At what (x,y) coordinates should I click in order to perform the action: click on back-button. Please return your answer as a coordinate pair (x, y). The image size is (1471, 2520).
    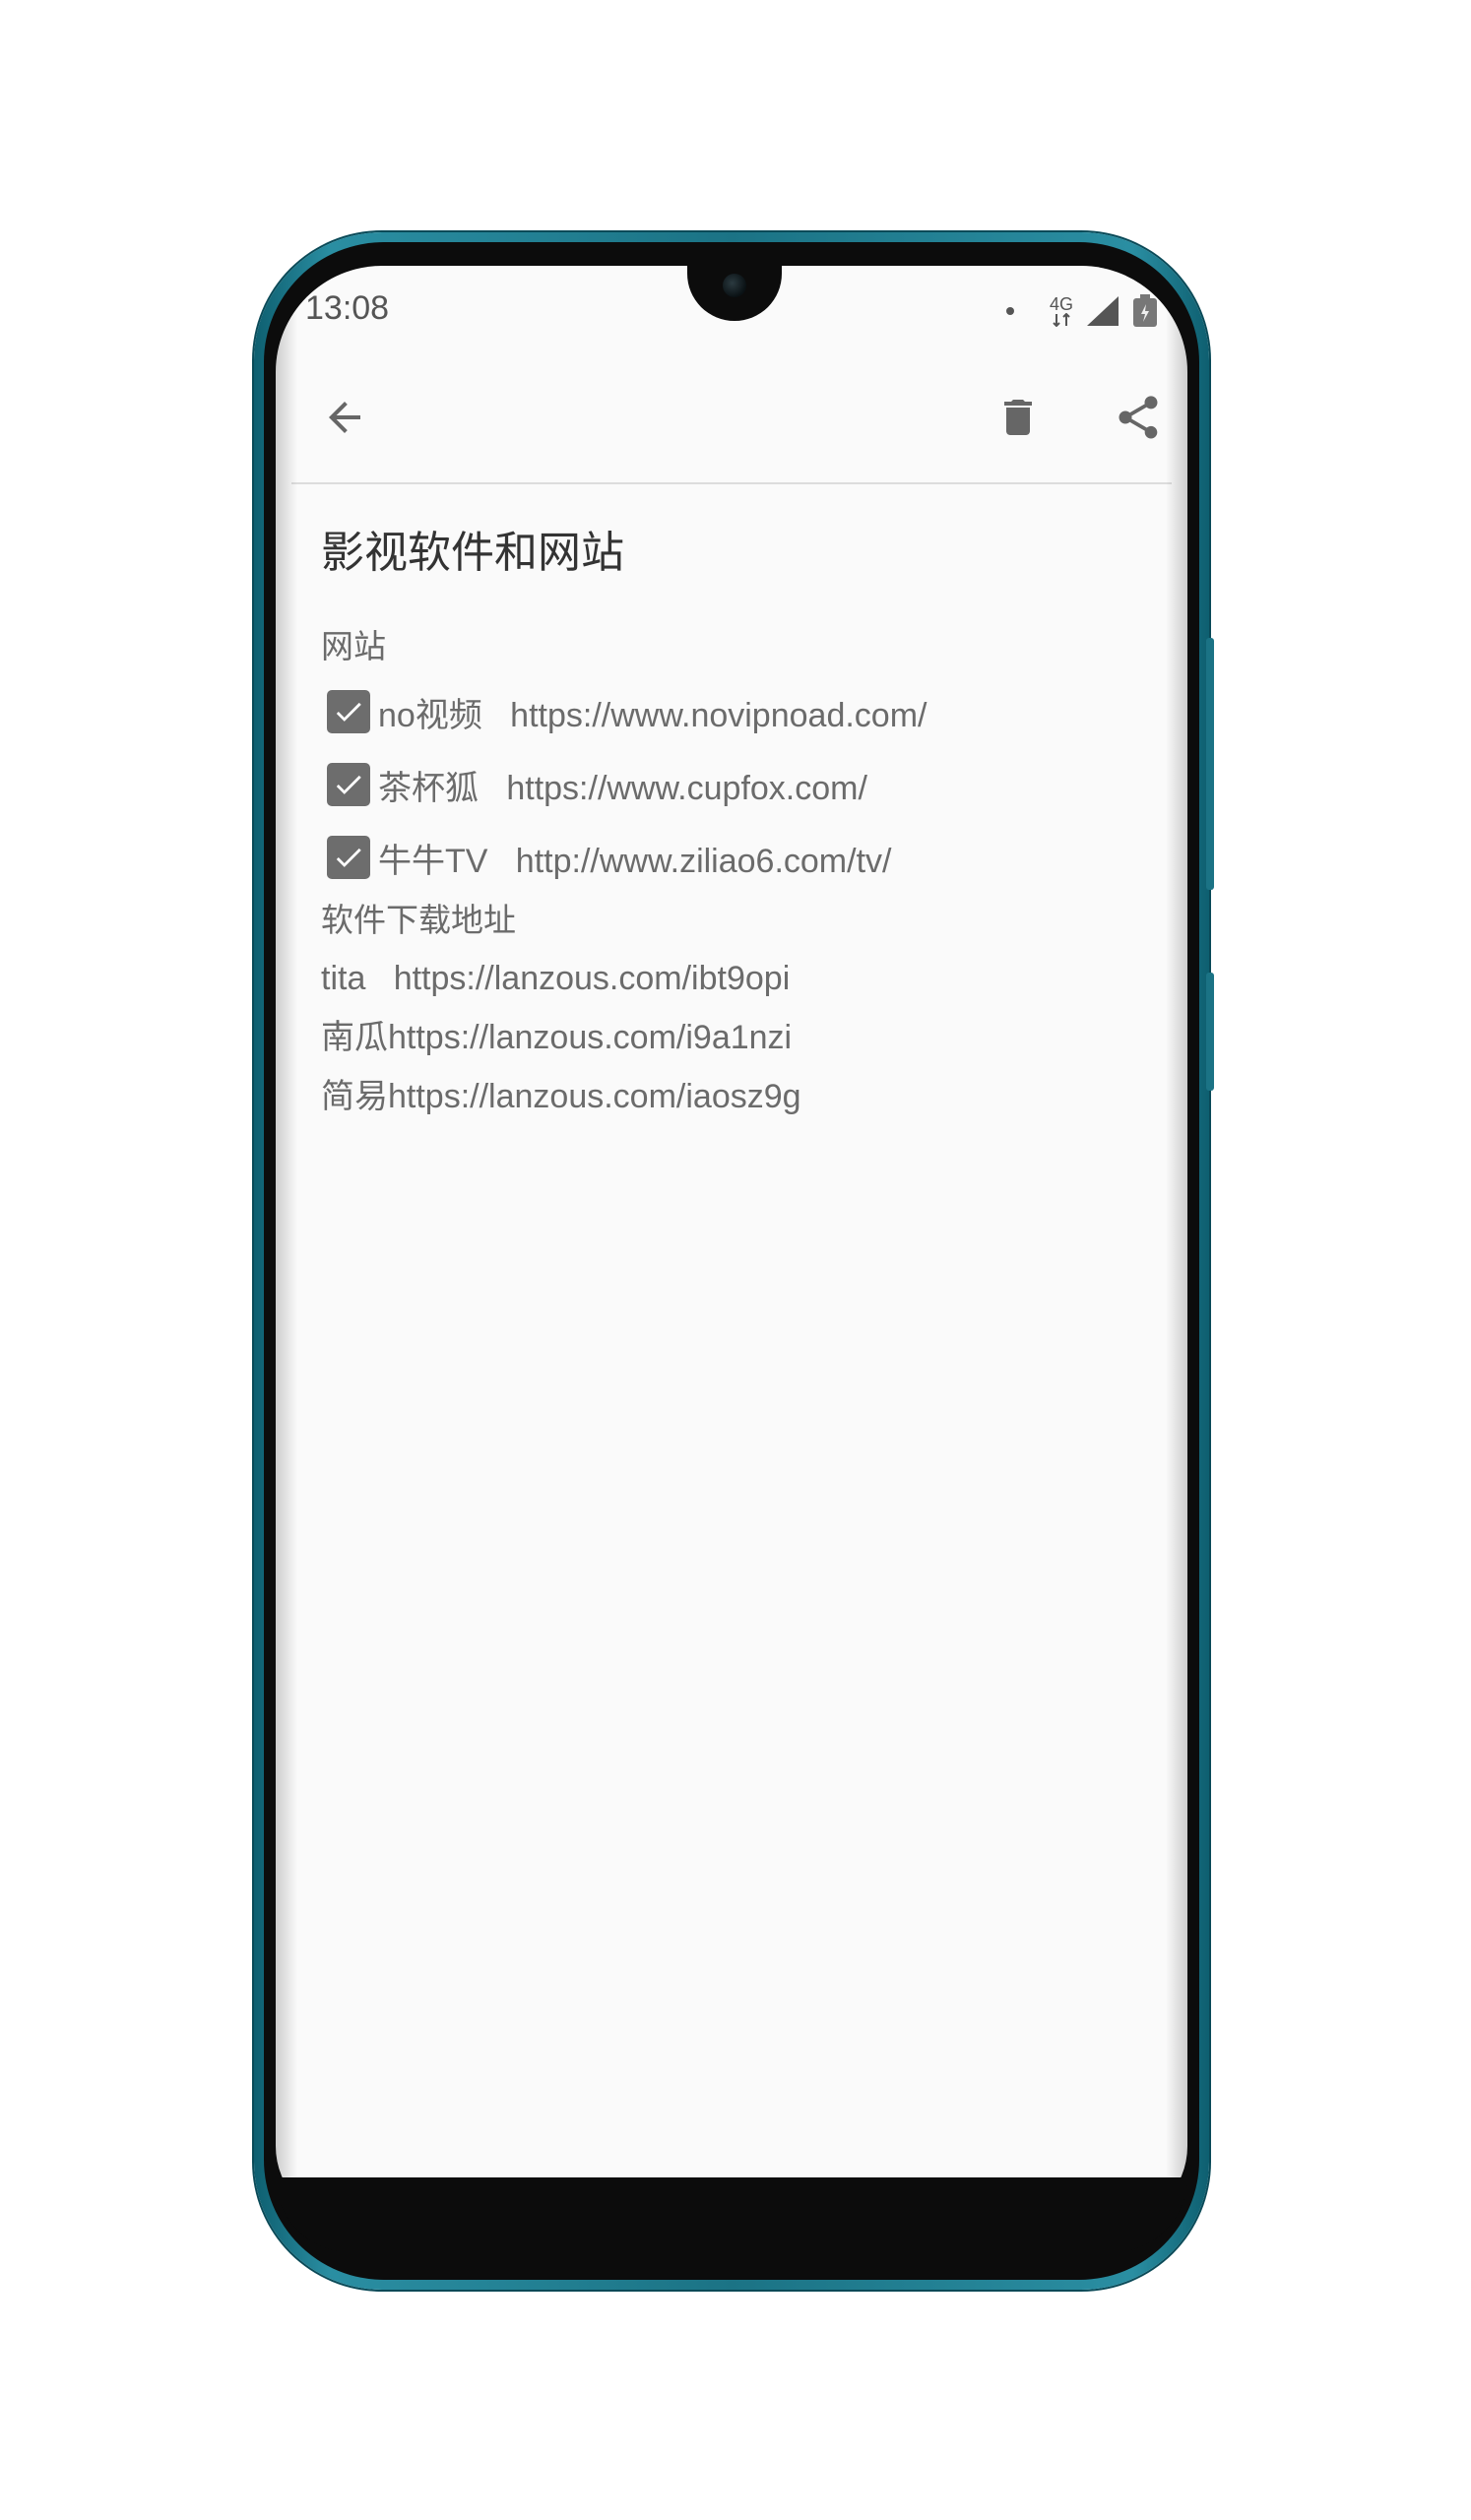
    Looking at the image, I should click on (344, 417).